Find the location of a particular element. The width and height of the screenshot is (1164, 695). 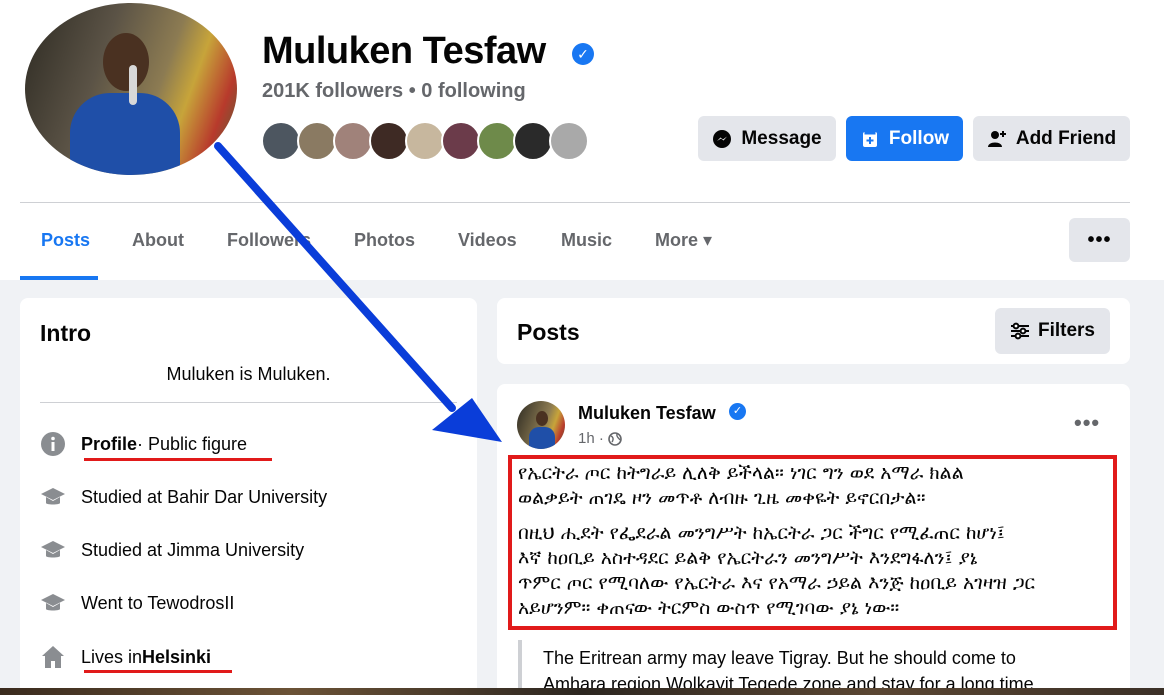

intro-item-profile: Profile · Public figure is located at coordinates (143, 444).